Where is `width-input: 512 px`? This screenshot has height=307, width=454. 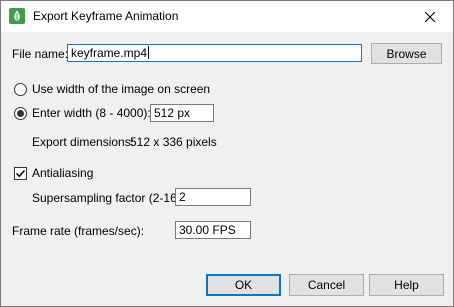 width-input: 512 px is located at coordinates (182, 113).